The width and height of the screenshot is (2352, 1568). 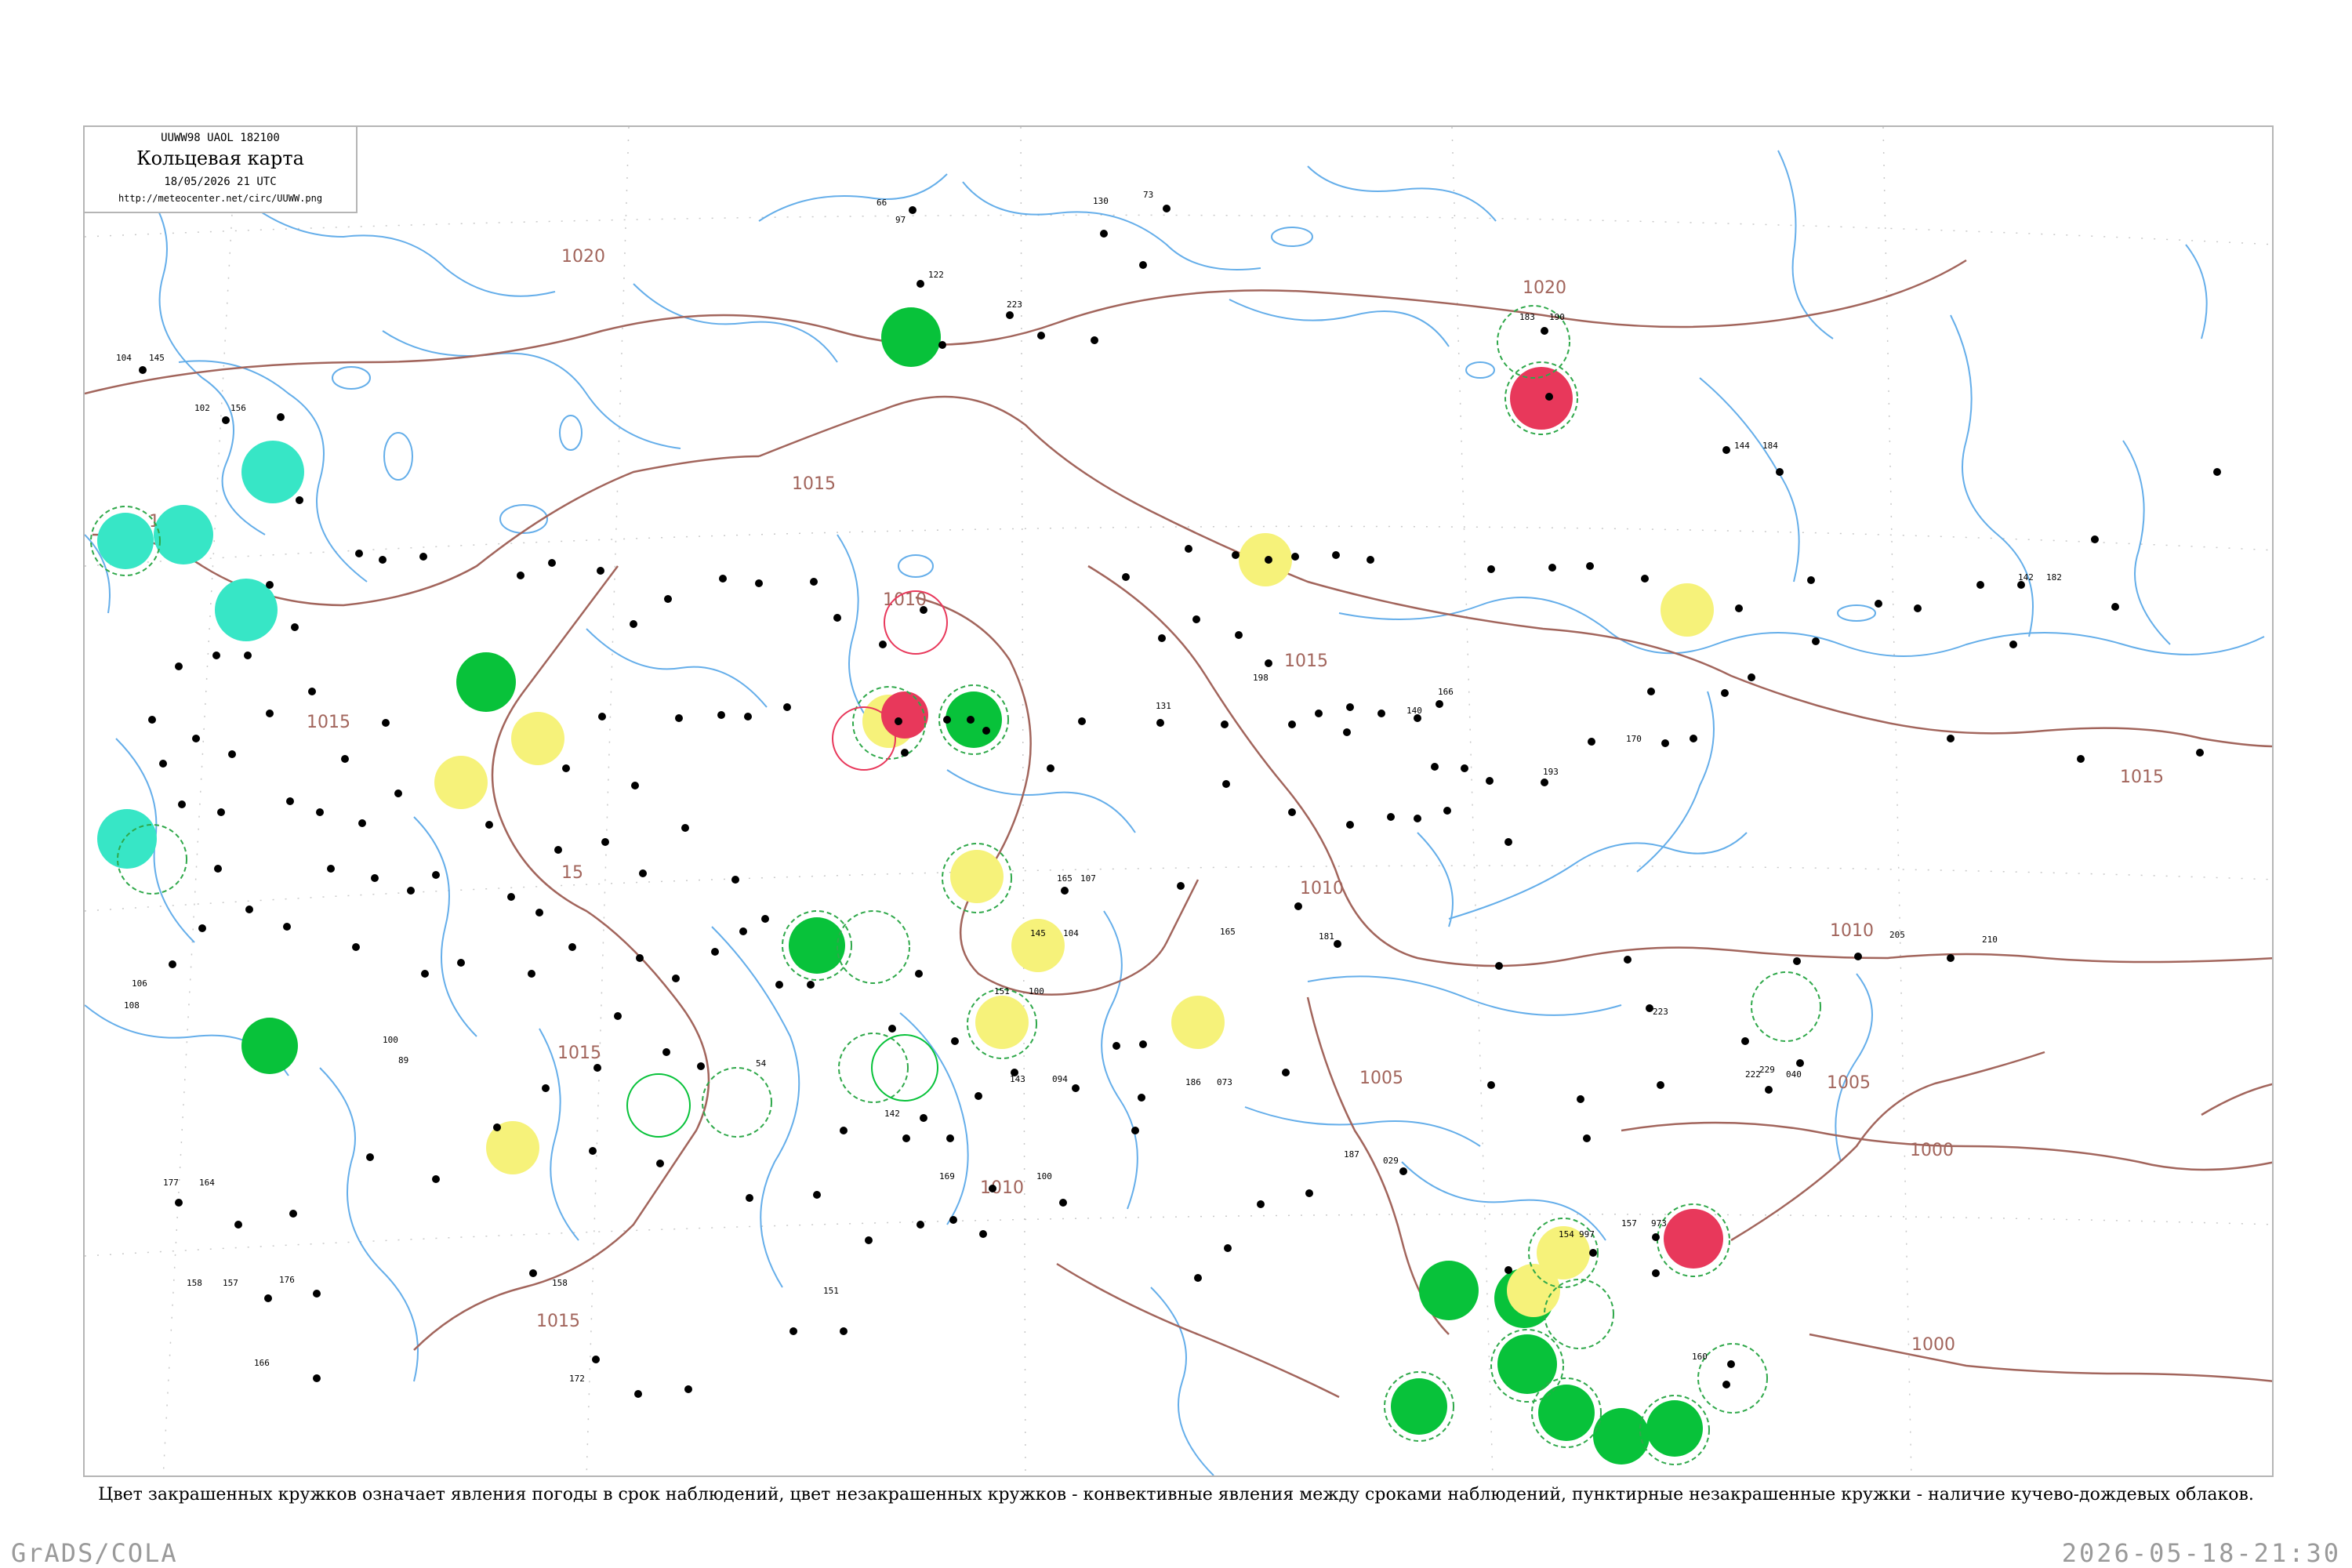 I want to click on svg-text: 122, so click(x=936, y=275).